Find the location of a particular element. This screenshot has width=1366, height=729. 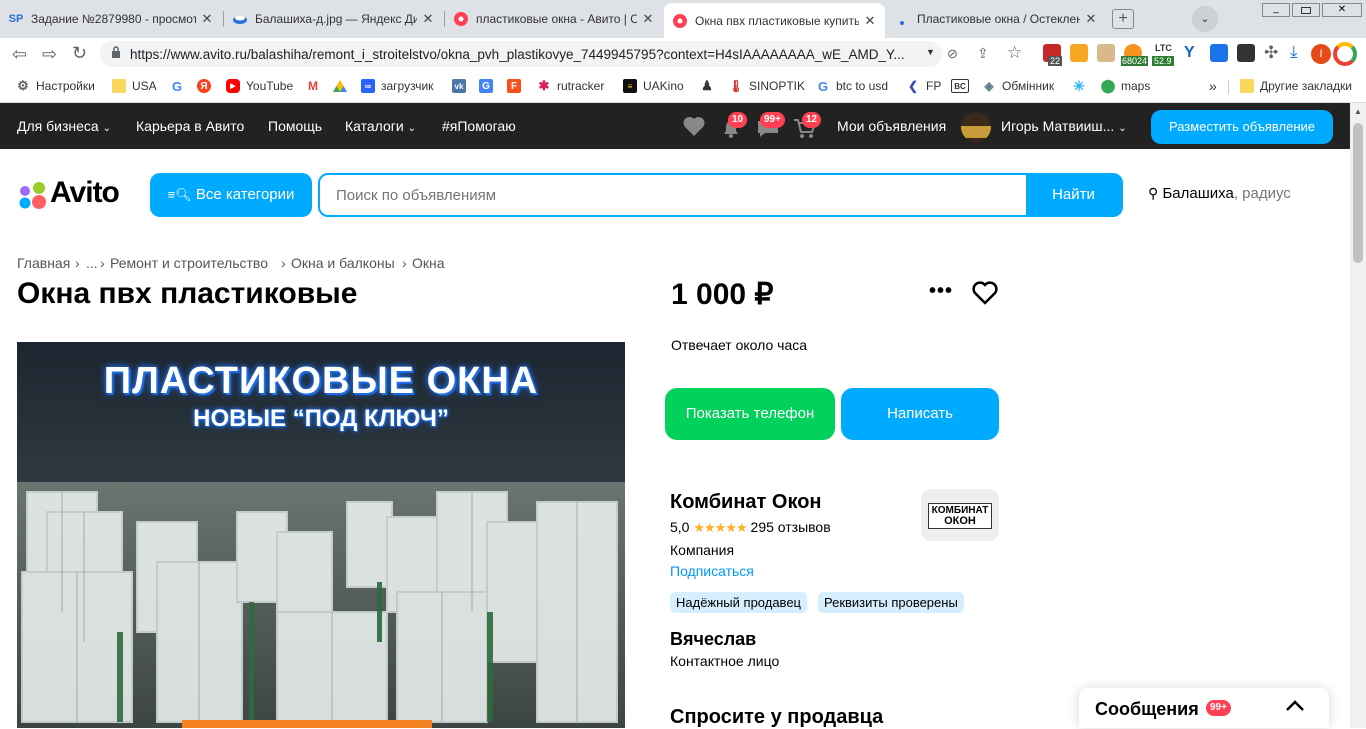

tab-4-active: Окна пвх пластиковые купить в ✕ is located at coordinates (774, 20).